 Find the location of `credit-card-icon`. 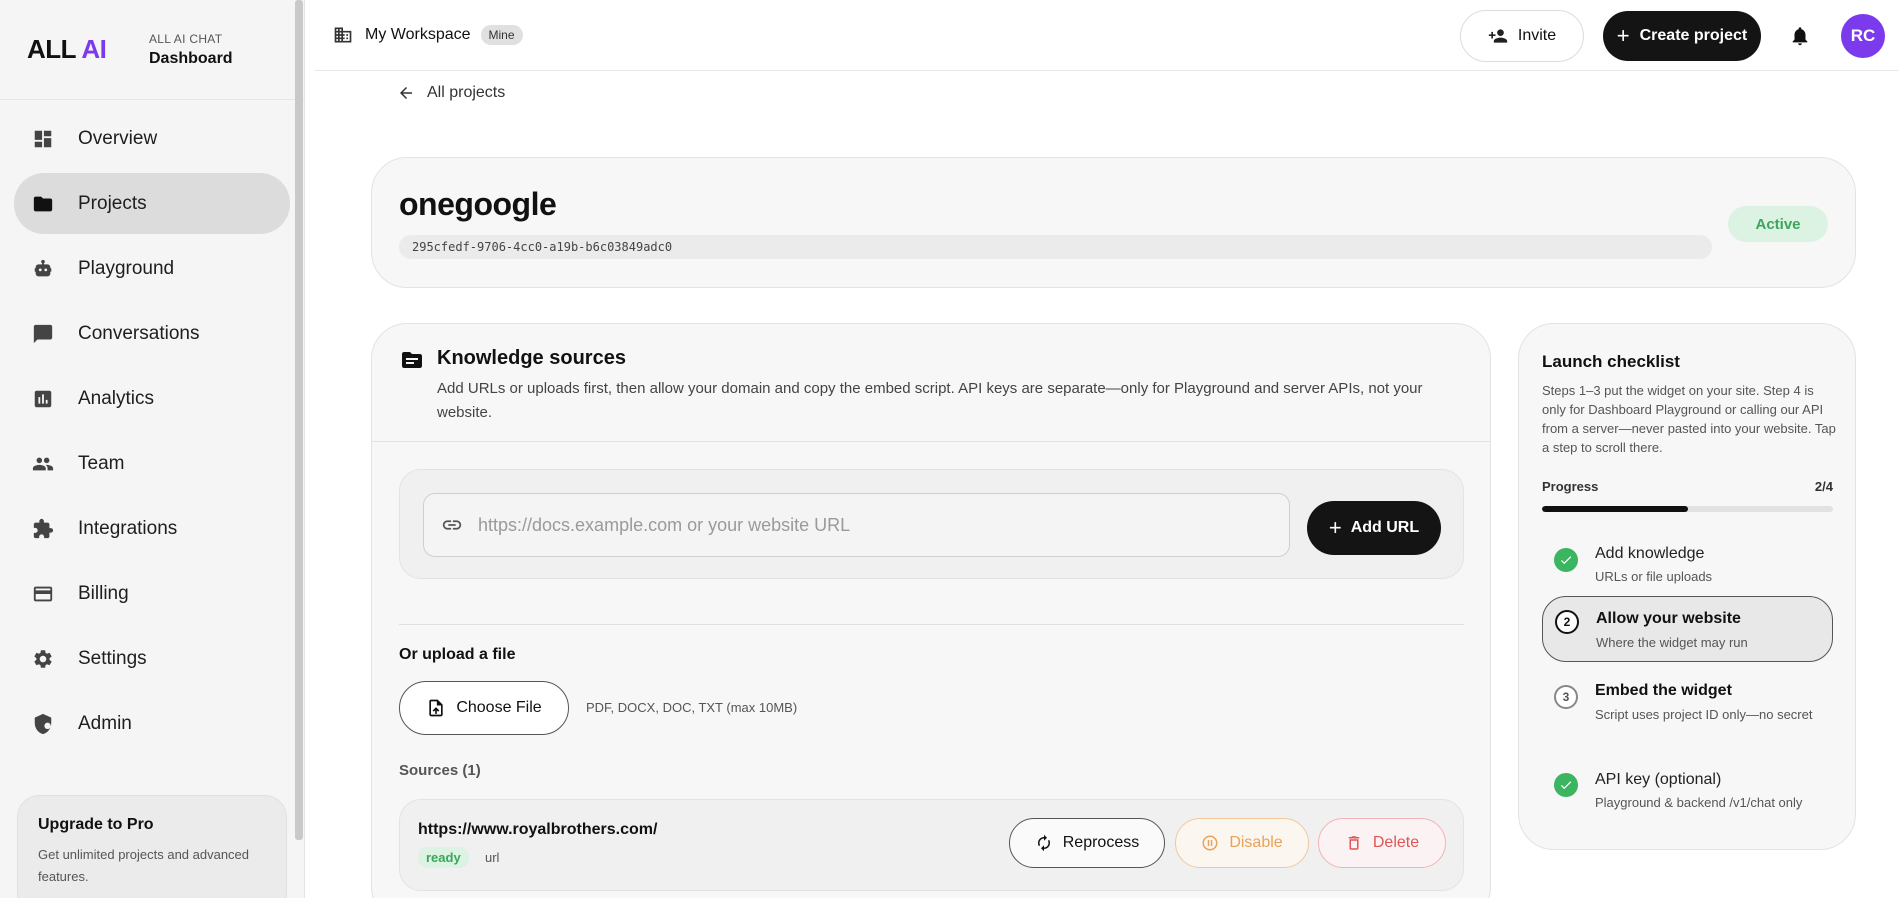

credit-card-icon is located at coordinates (43, 594).